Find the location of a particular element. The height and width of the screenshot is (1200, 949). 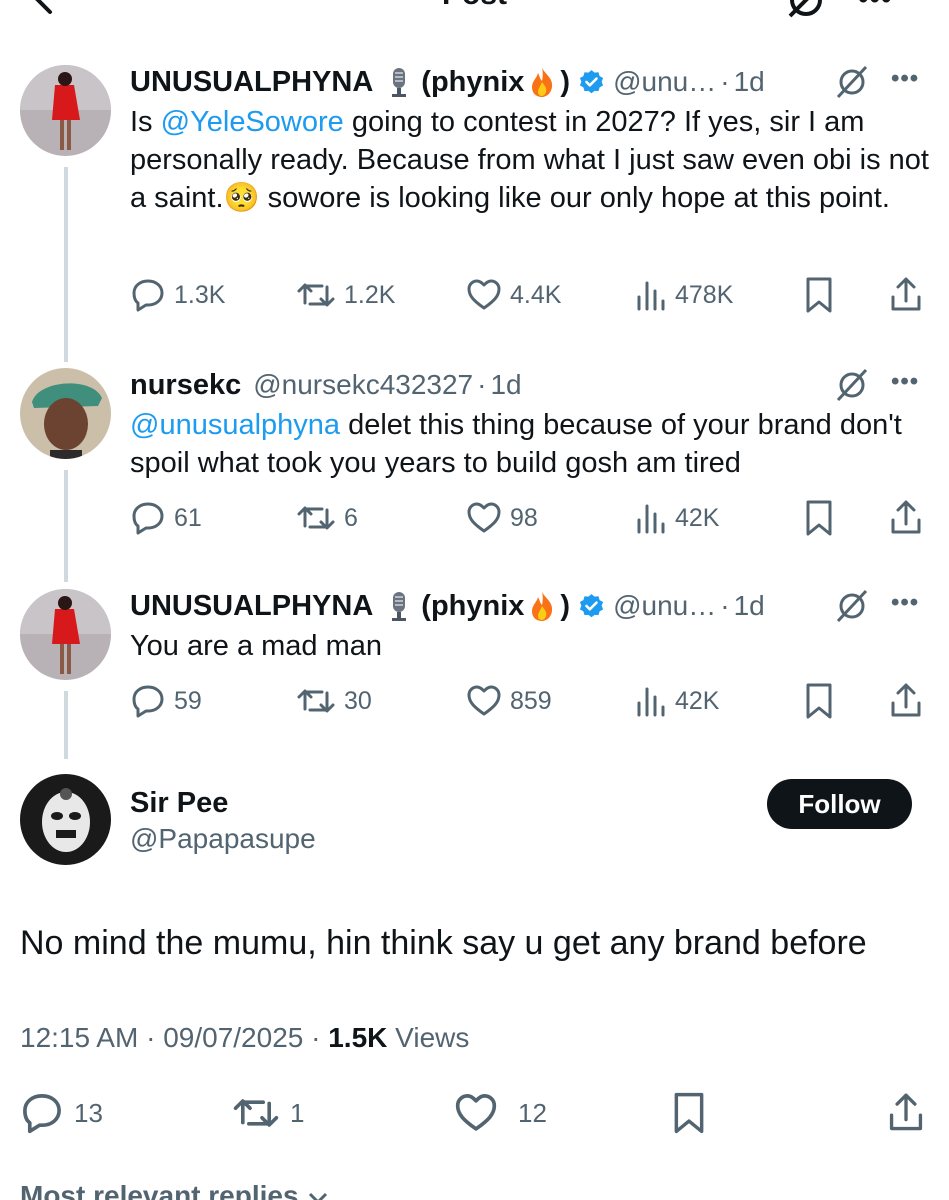

top-bar: Post ••• is located at coordinates (474, 14).